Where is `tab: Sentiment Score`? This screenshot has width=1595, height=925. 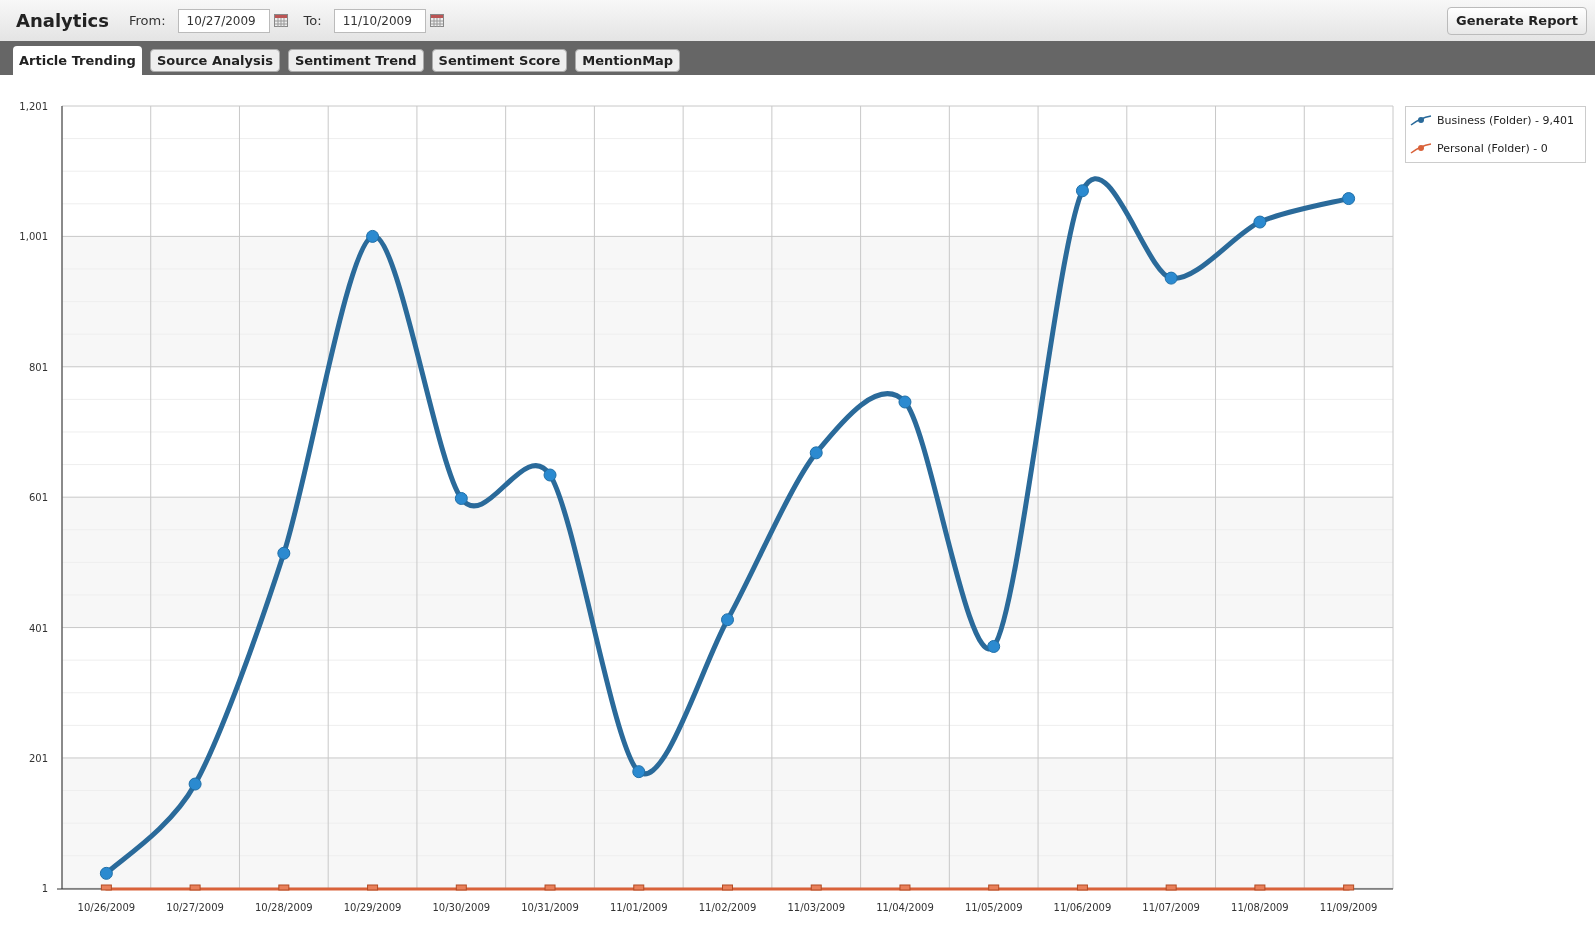
tab: Sentiment Score is located at coordinates (499, 60).